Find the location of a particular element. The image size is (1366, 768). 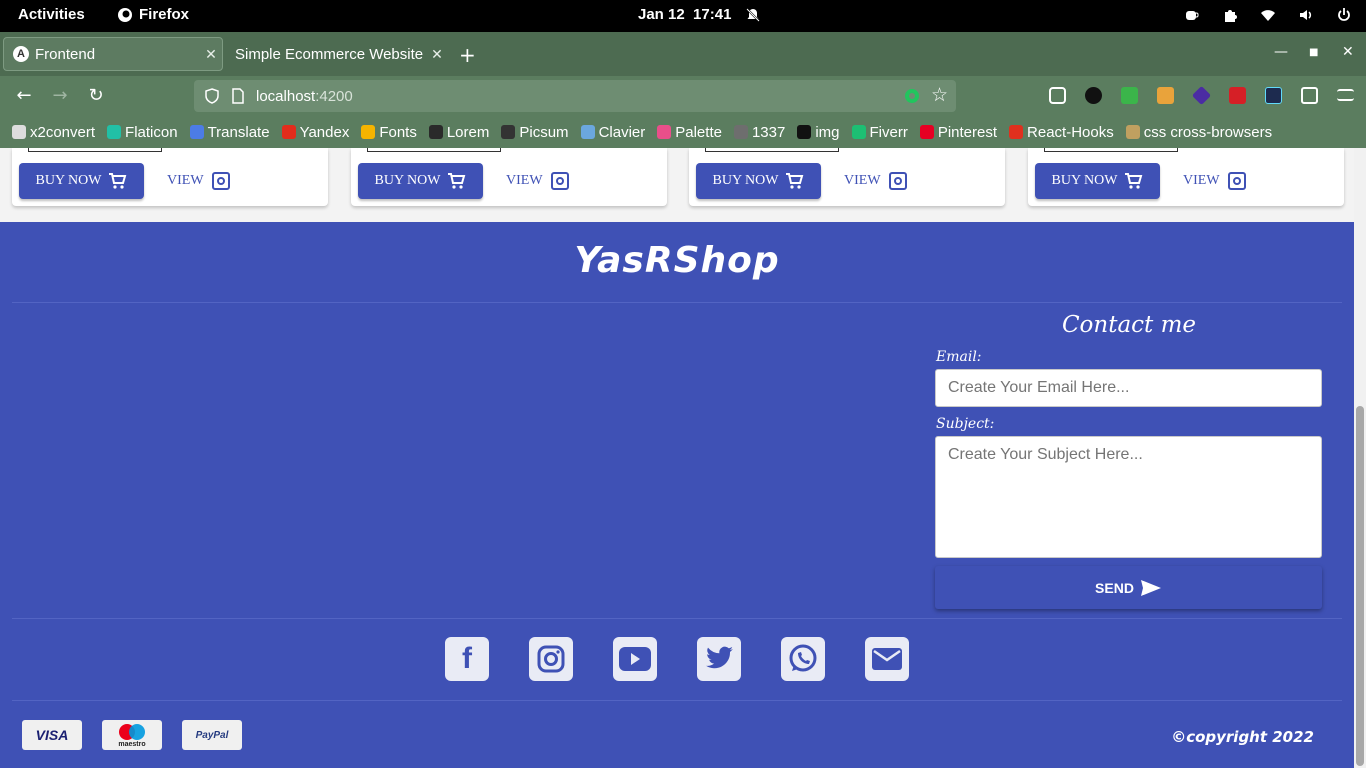

gnome-extension-icon is located at coordinates (1093, 95).